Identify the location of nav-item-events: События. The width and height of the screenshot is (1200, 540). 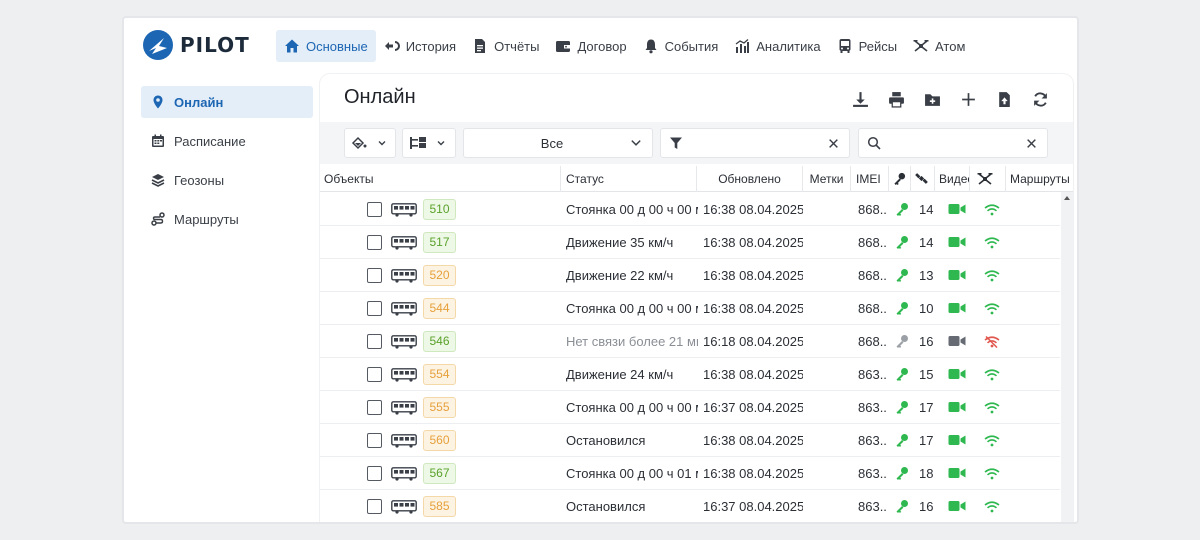
(681, 46).